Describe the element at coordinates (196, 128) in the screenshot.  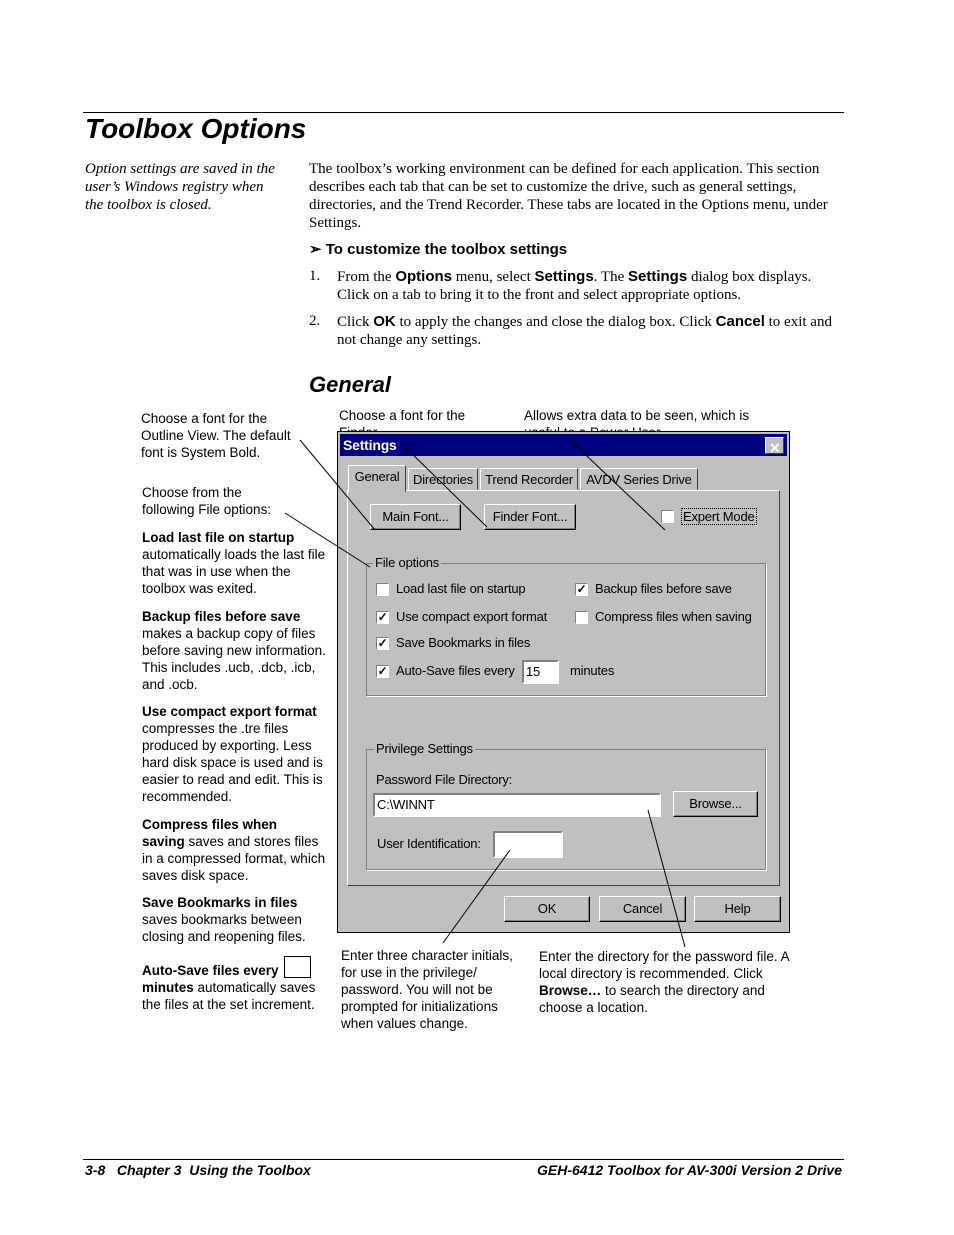
I see `page-title: Toolbox Options` at that location.